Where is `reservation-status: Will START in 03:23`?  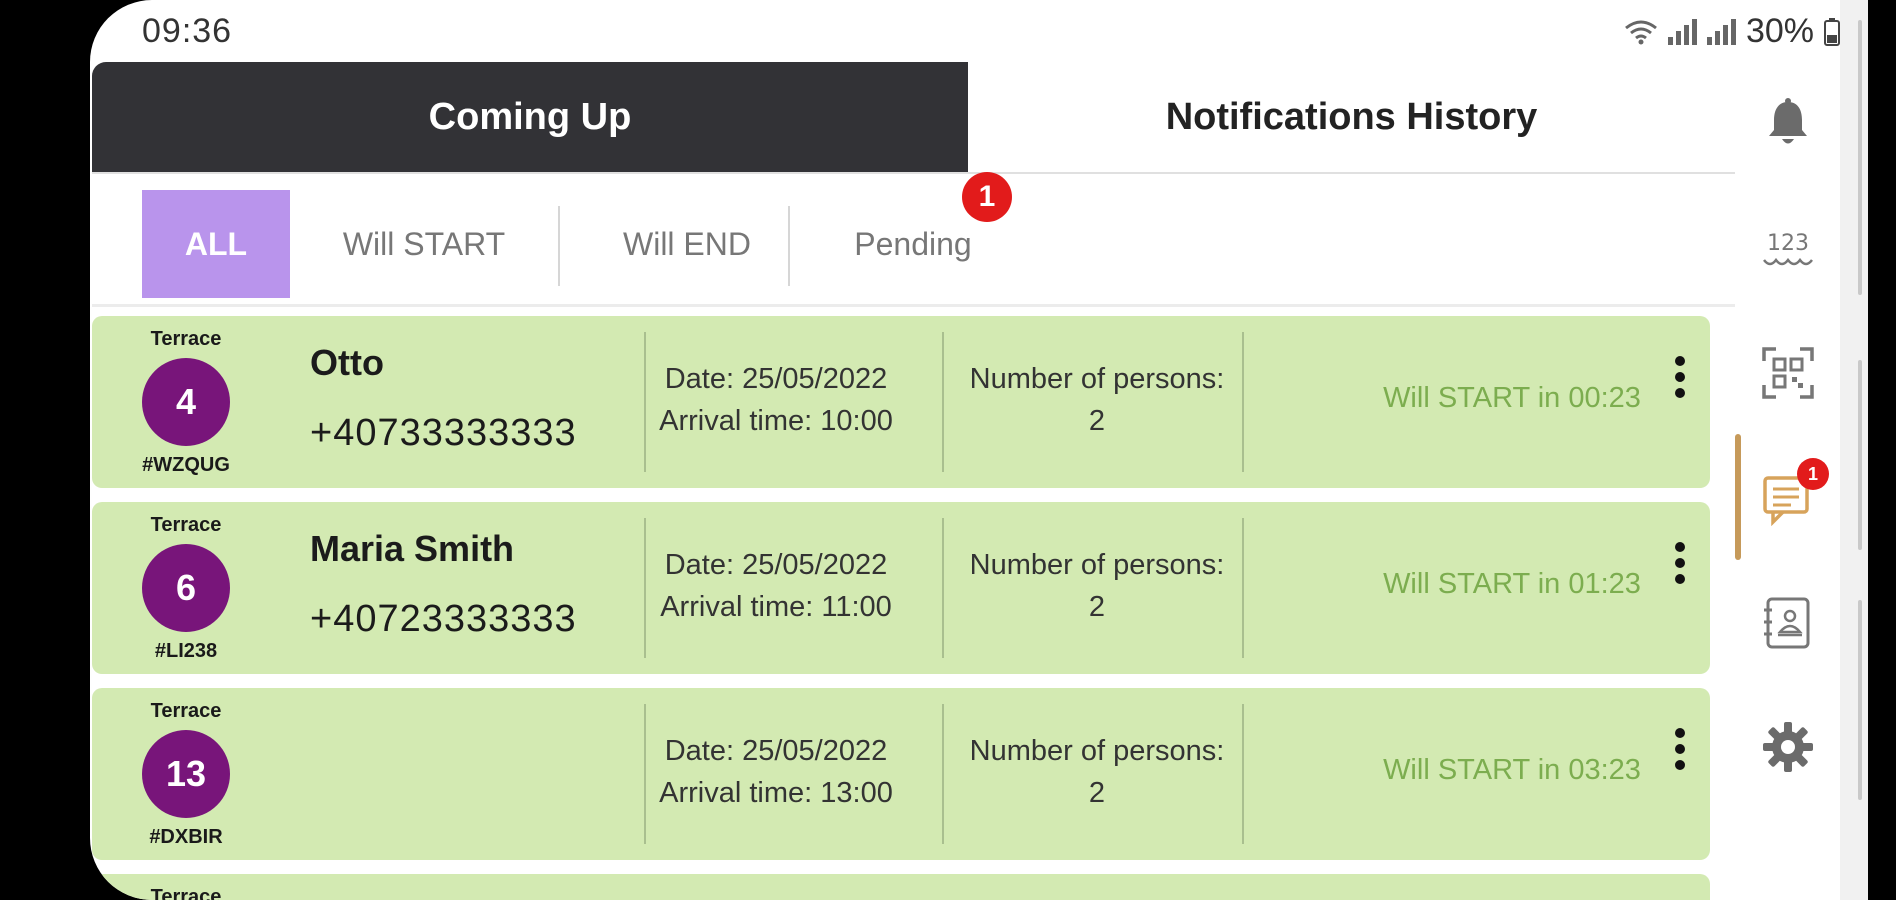 reservation-status: Will START in 03:23 is located at coordinates (1512, 770).